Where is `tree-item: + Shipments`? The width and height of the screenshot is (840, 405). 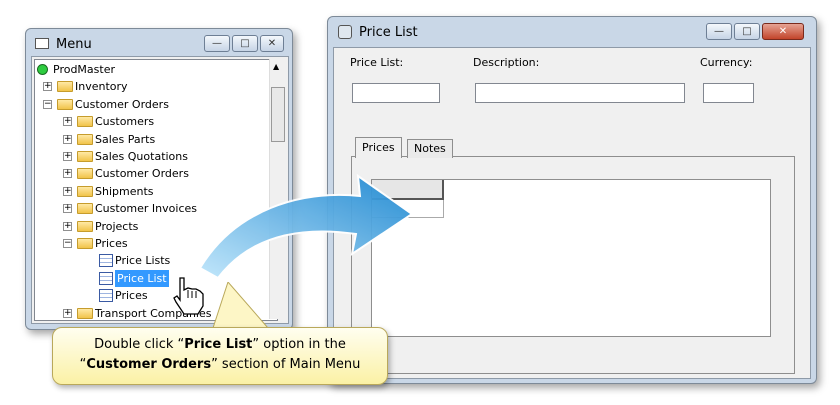 tree-item: + Shipments is located at coordinates (155, 191).